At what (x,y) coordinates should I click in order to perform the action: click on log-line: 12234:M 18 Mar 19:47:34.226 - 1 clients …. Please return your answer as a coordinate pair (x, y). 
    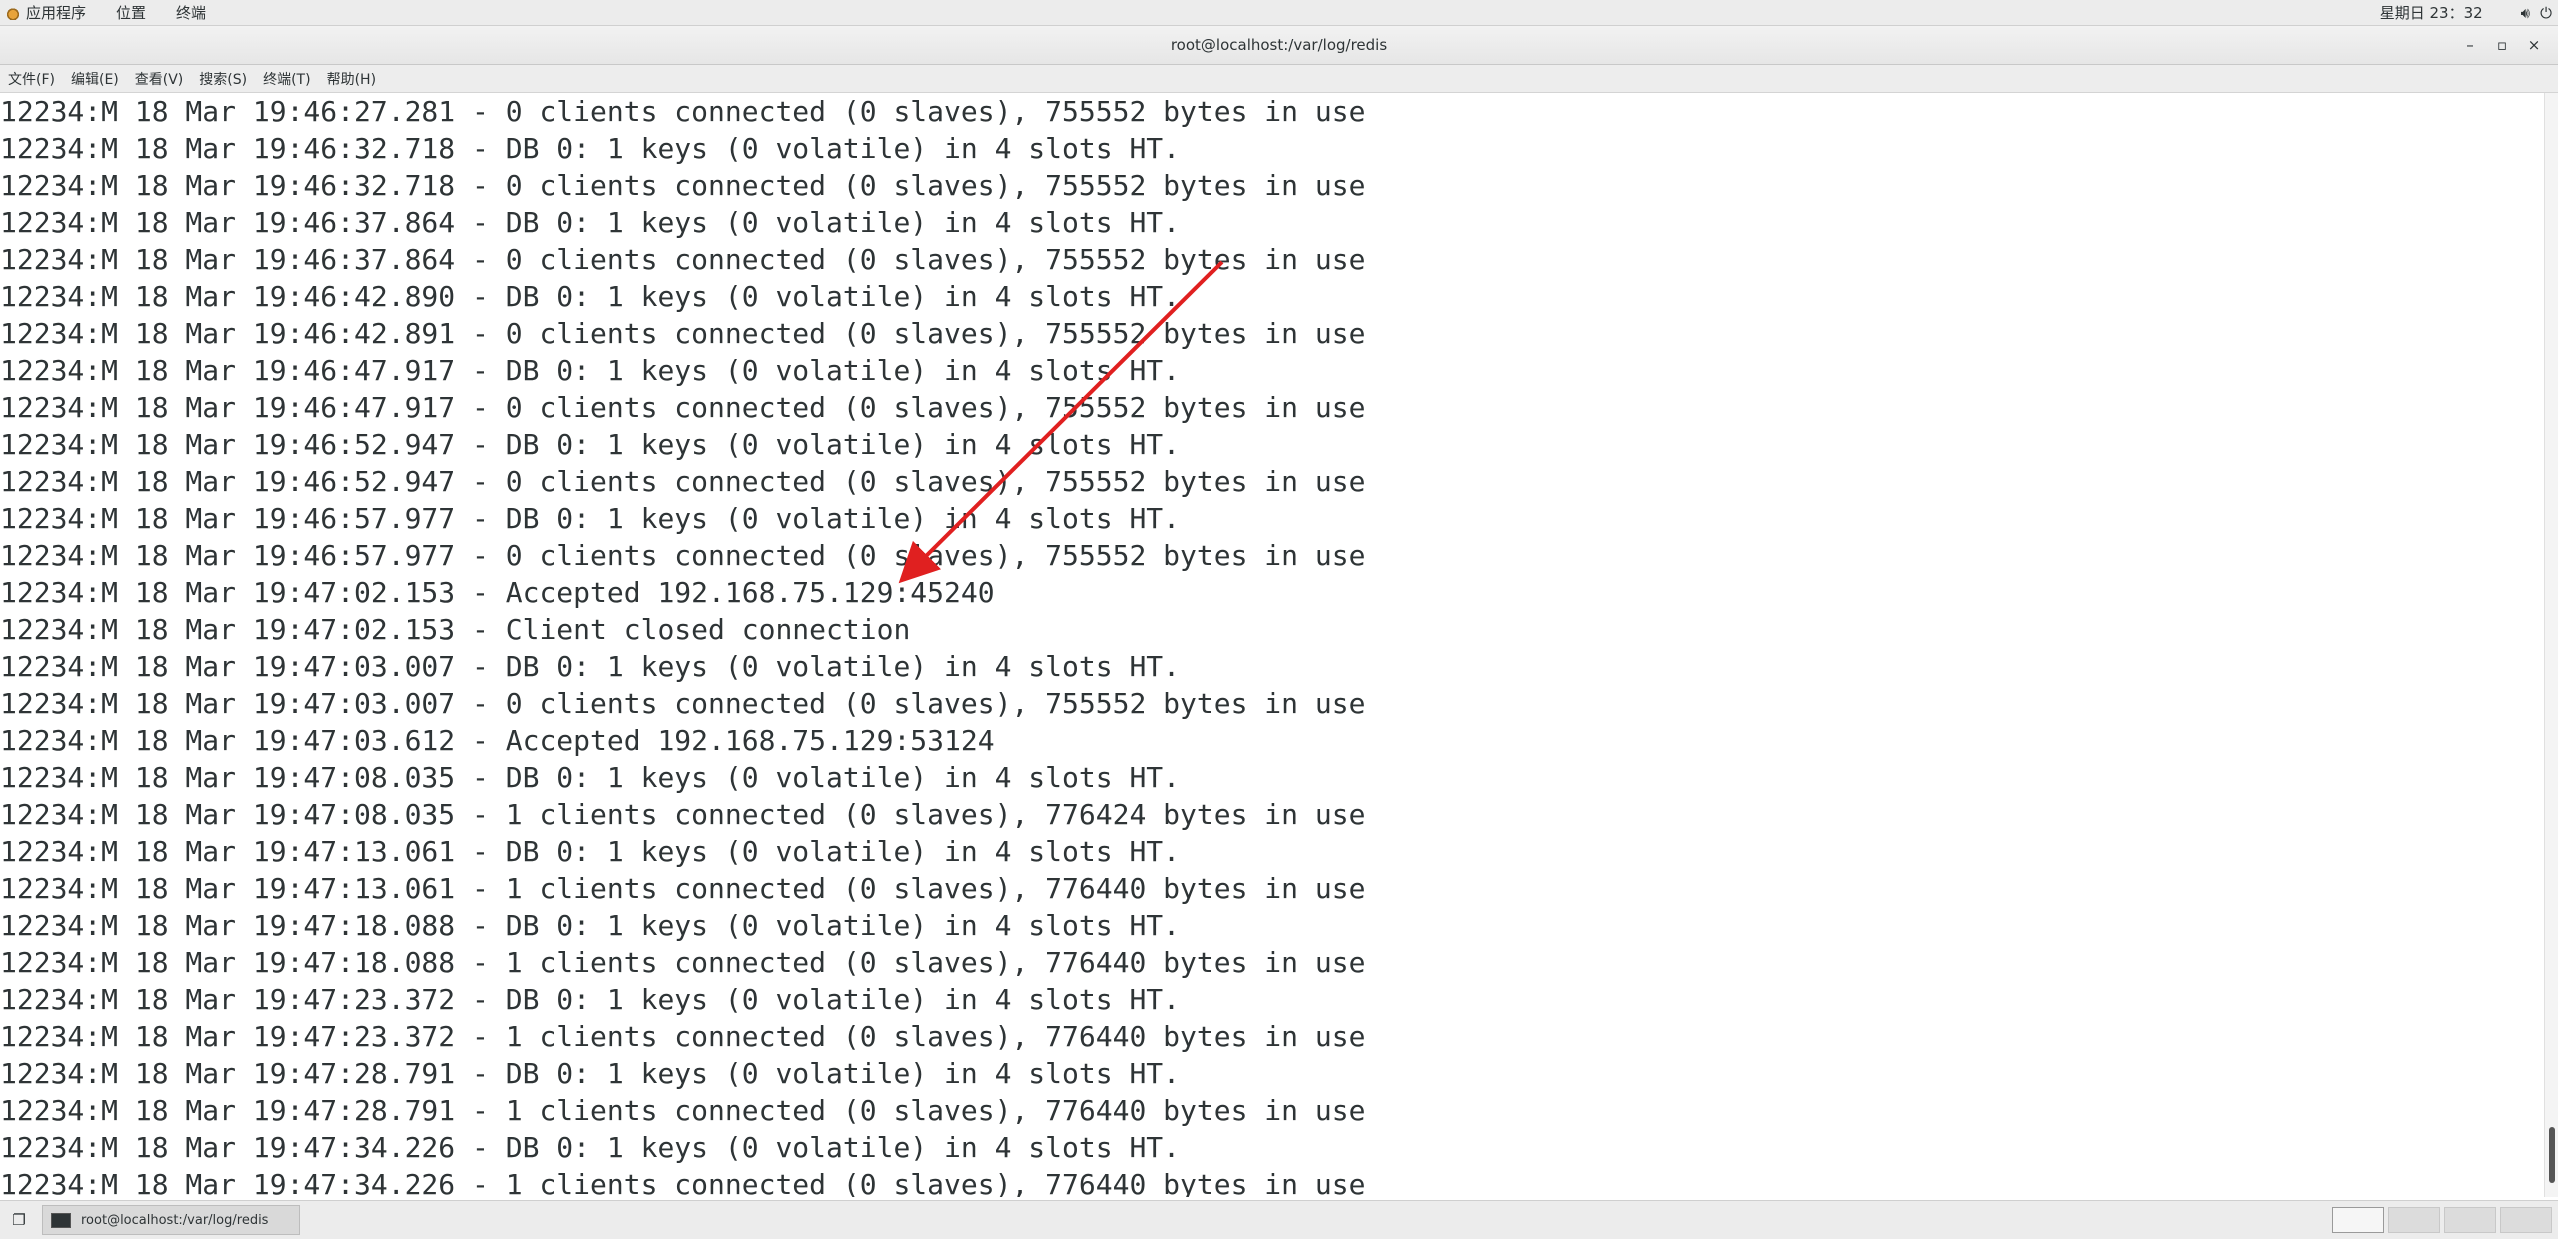
    Looking at the image, I should click on (683, 1182).